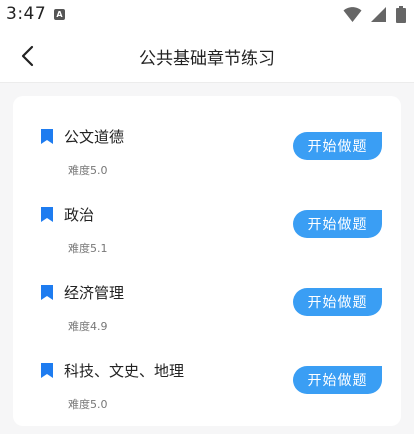  Describe the element at coordinates (88, 326) in the screenshot. I see `difficulty-label: 难度4.9` at that location.